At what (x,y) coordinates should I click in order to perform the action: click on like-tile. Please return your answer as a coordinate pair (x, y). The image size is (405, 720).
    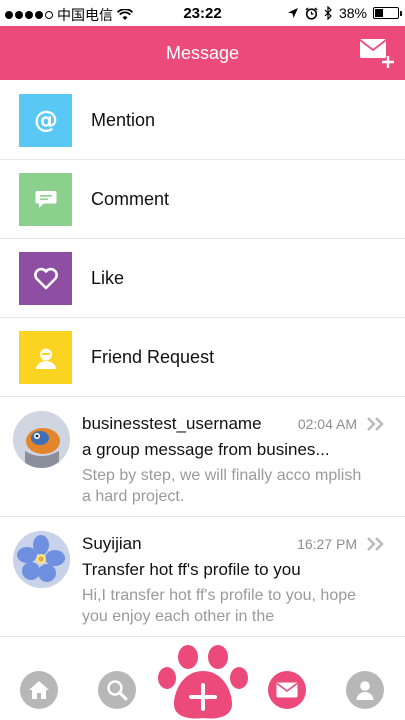
    Looking at the image, I should click on (45, 278).